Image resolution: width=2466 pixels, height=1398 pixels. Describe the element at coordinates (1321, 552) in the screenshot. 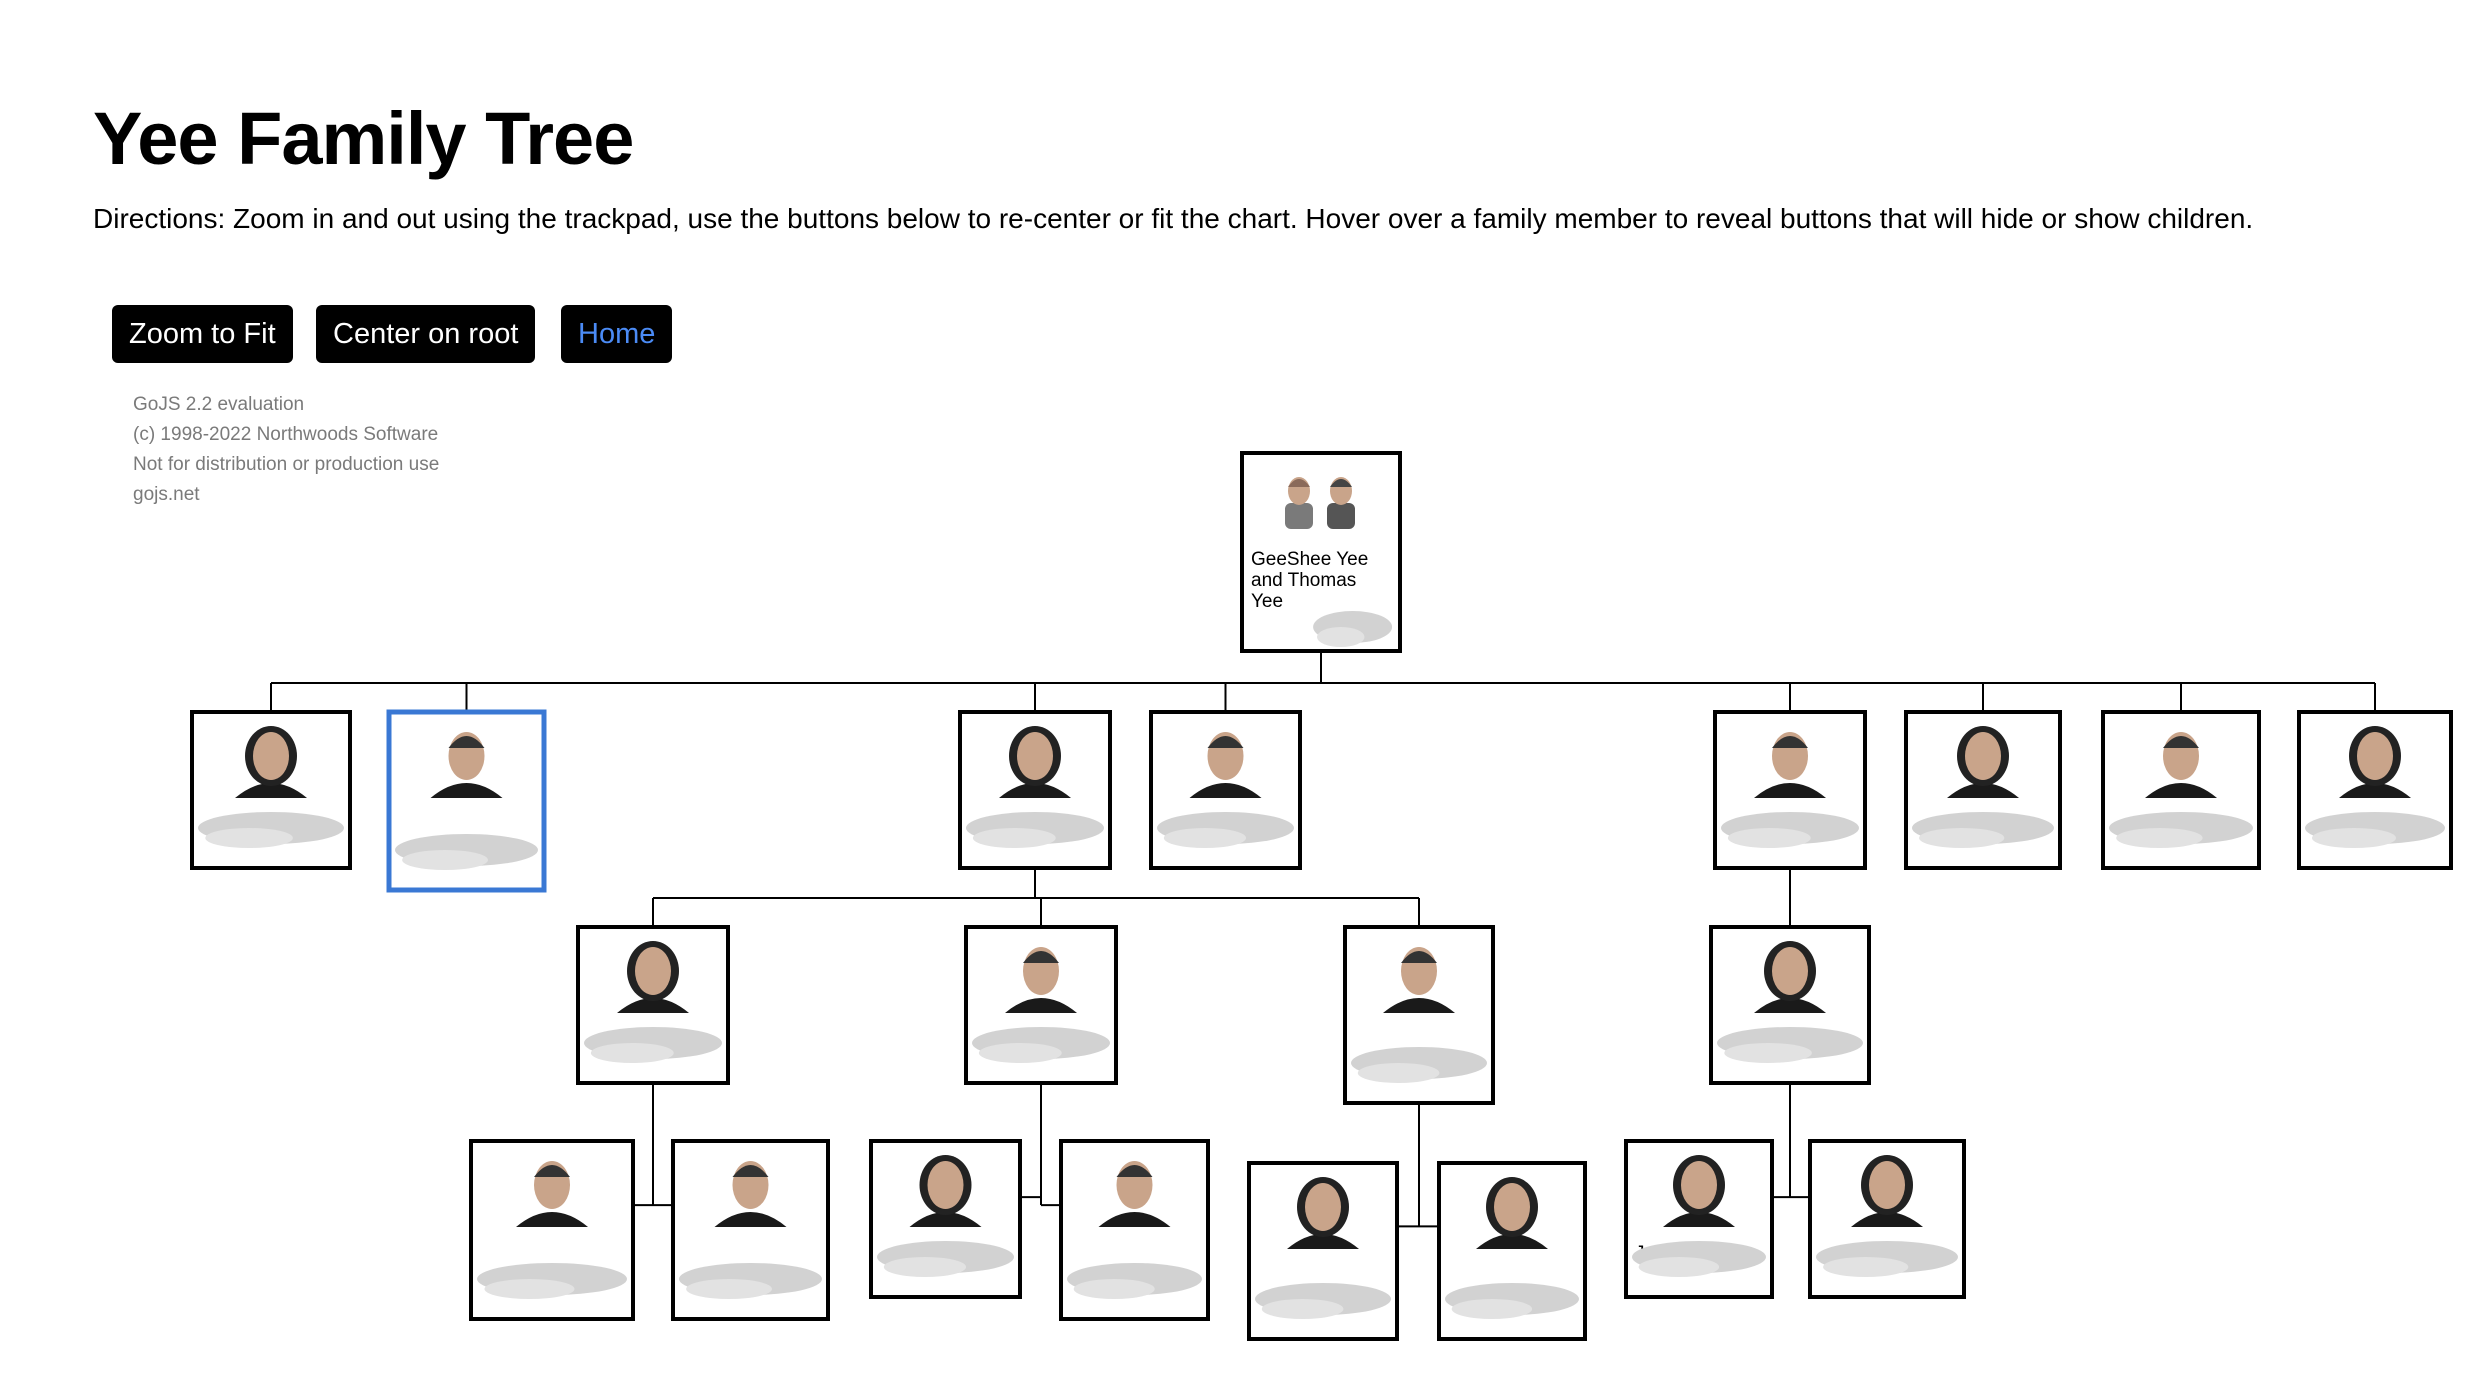

I see `root-node: GeeShee Yee and Thomas Yee` at that location.